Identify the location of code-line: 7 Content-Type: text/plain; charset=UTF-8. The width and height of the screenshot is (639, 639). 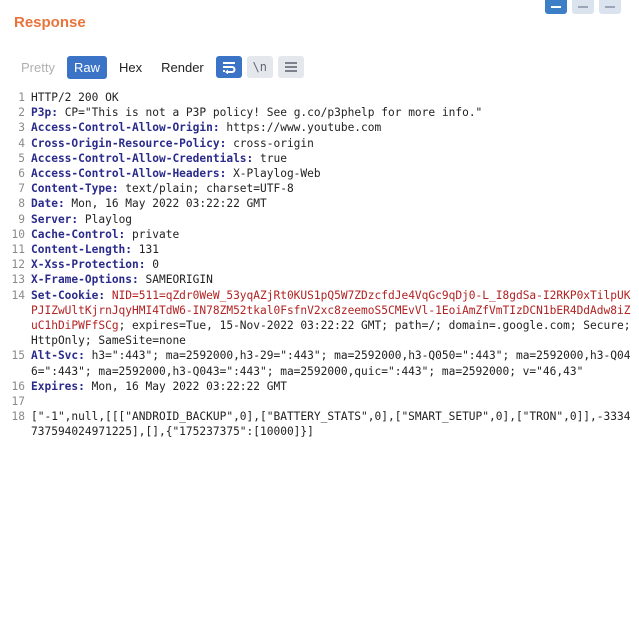
(317, 188).